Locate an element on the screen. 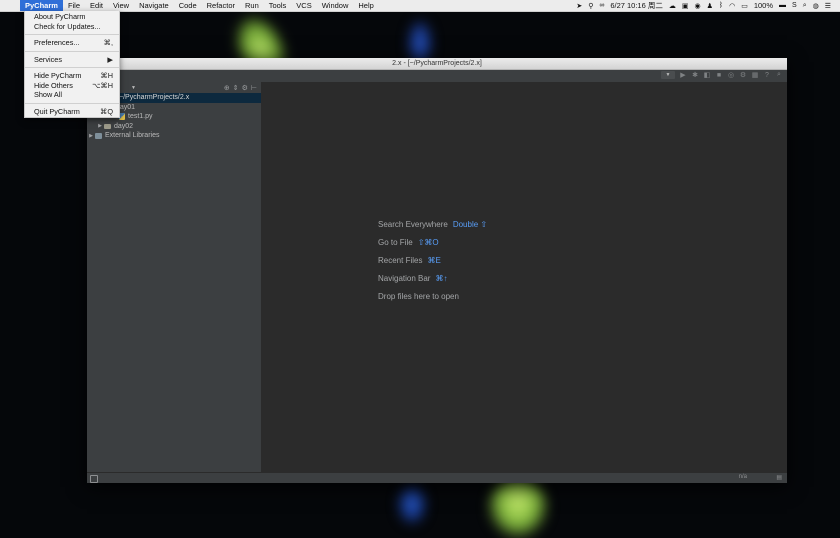 The image size is (840, 538). input-source-icon: S is located at coordinates (794, 5).